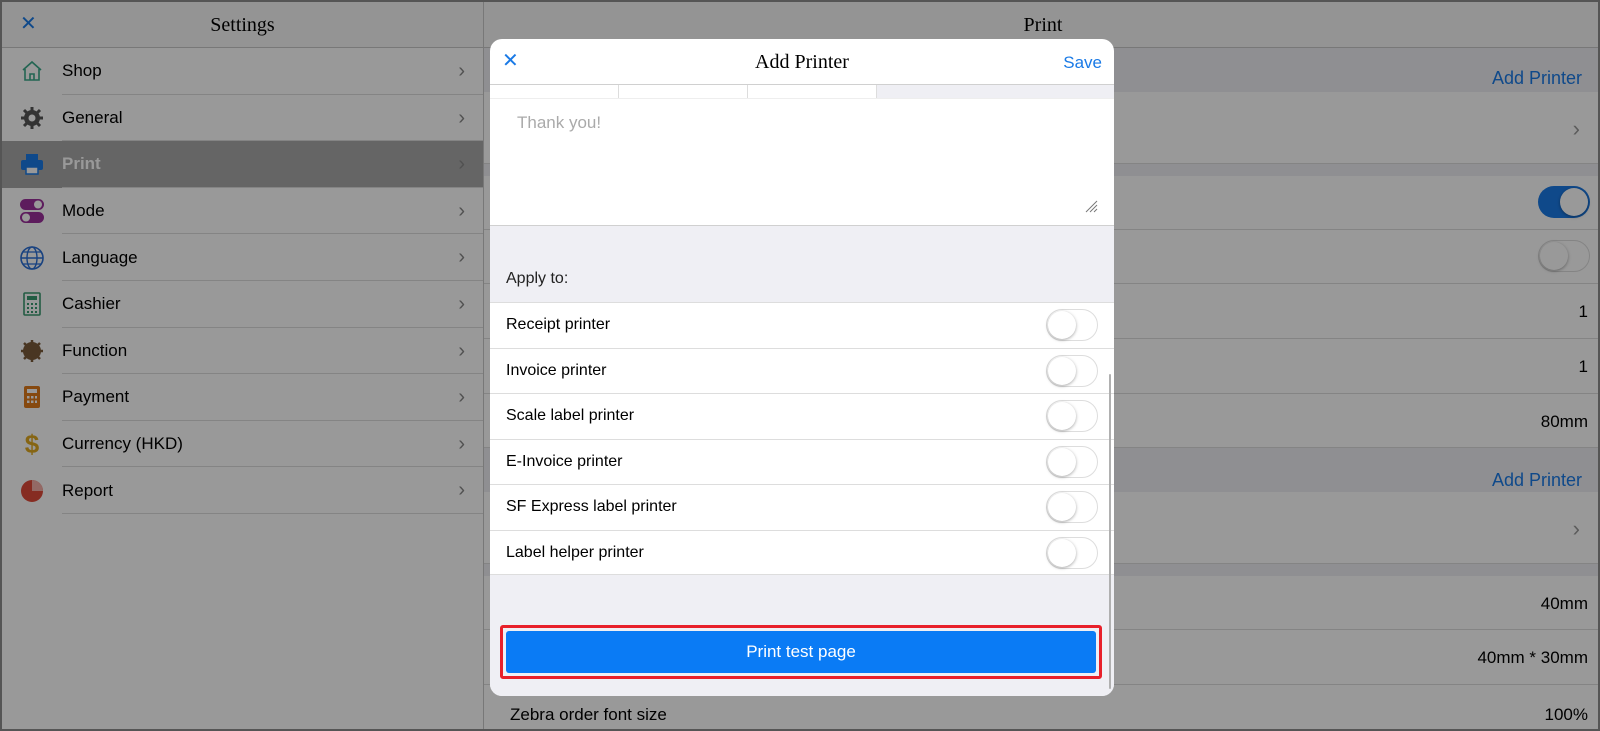 This screenshot has width=1600, height=731. I want to click on printer-type-row: Invoice printer, so click(802, 370).